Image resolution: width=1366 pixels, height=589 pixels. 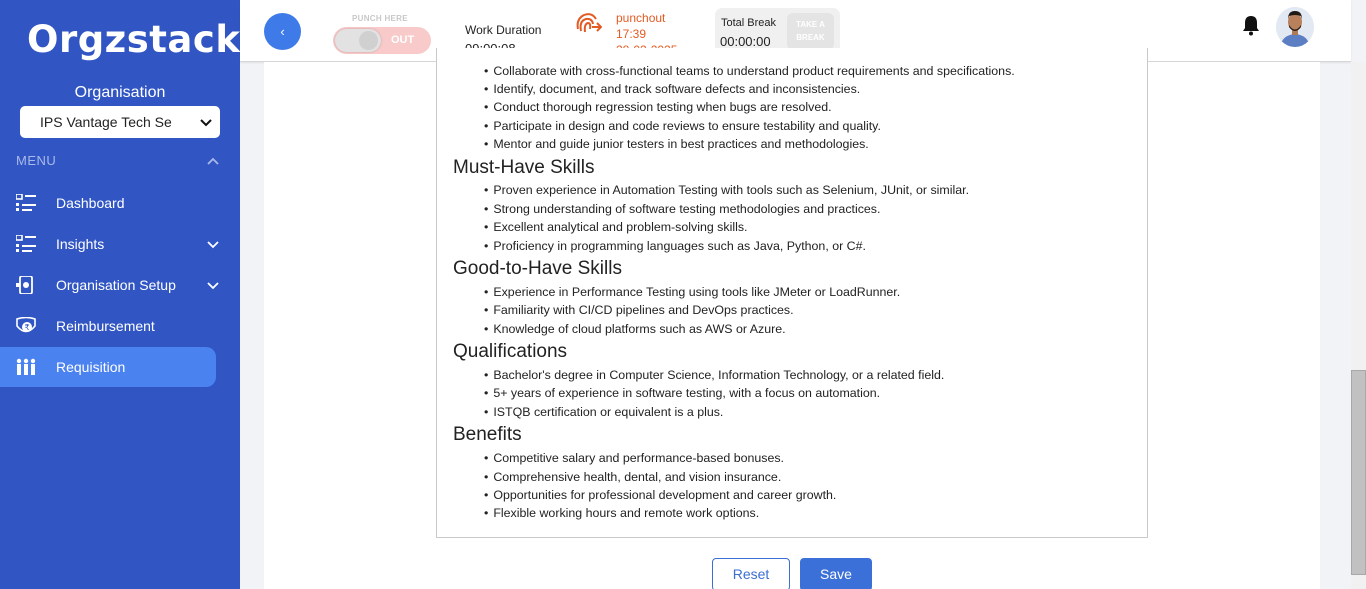 What do you see at coordinates (26, 243) in the screenshot?
I see `insights-icon` at bounding box center [26, 243].